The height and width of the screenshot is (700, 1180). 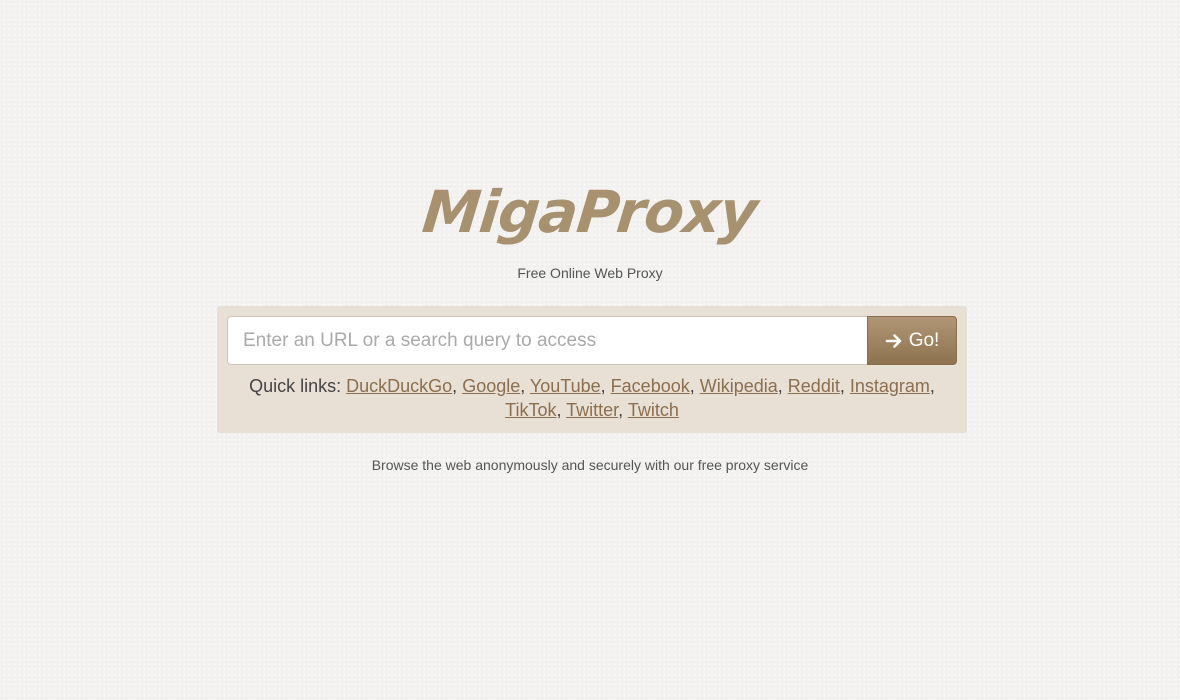 I want to click on arrow-right-icon, so click(x=894, y=341).